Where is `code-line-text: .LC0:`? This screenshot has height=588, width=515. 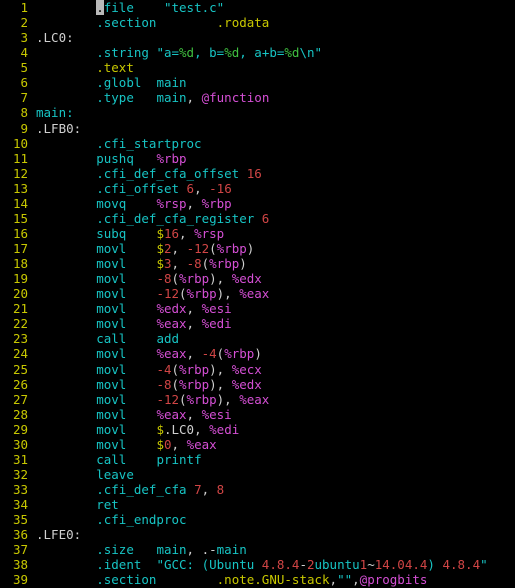
code-line-text: .LC0: is located at coordinates (275, 37).